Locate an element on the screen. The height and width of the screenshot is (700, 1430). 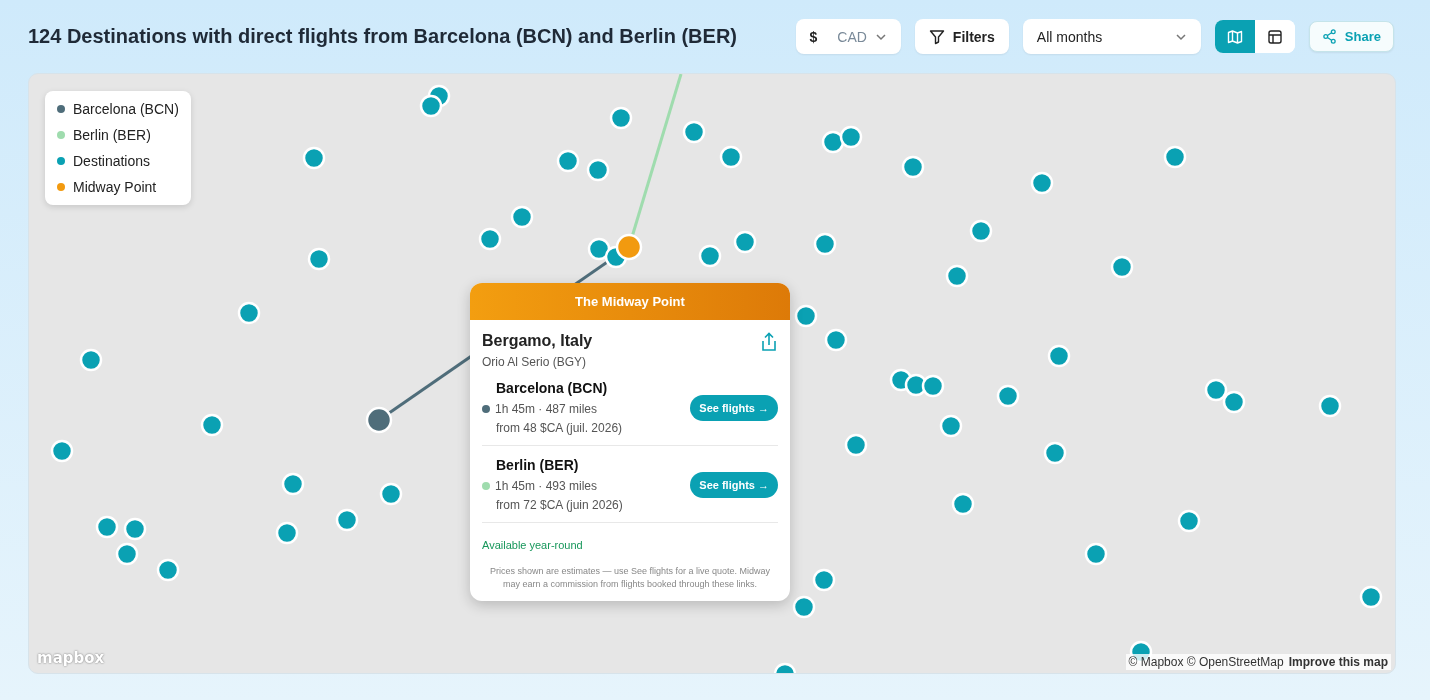
months-dropdown: All months is located at coordinates (1111, 36).